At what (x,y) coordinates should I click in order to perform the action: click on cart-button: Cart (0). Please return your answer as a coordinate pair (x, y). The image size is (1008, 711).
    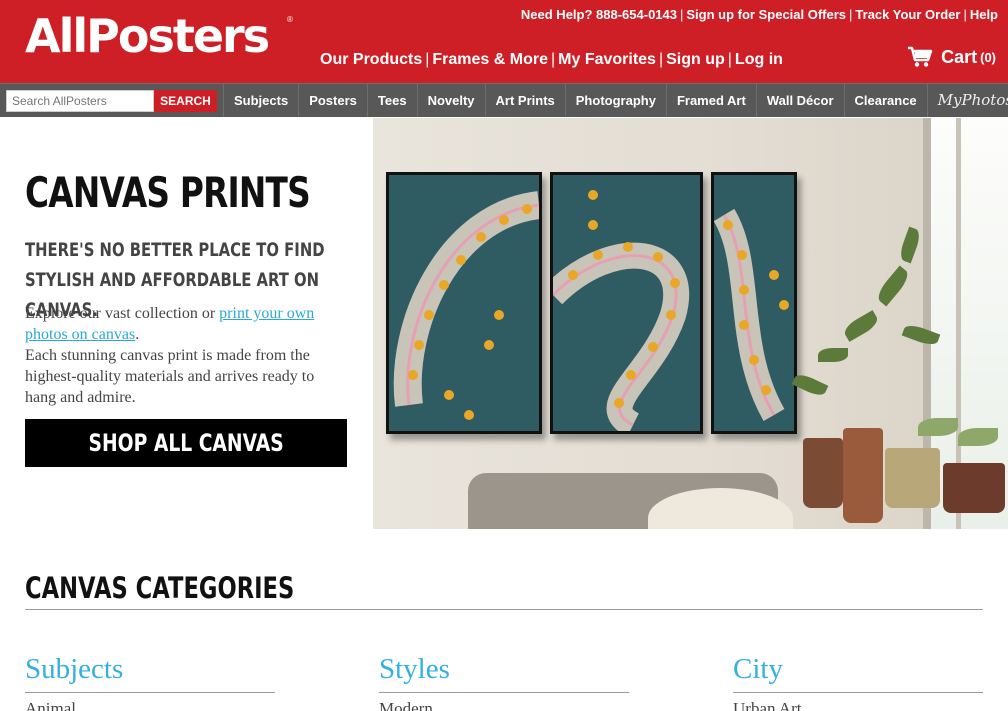
    Looking at the image, I should click on (951, 57).